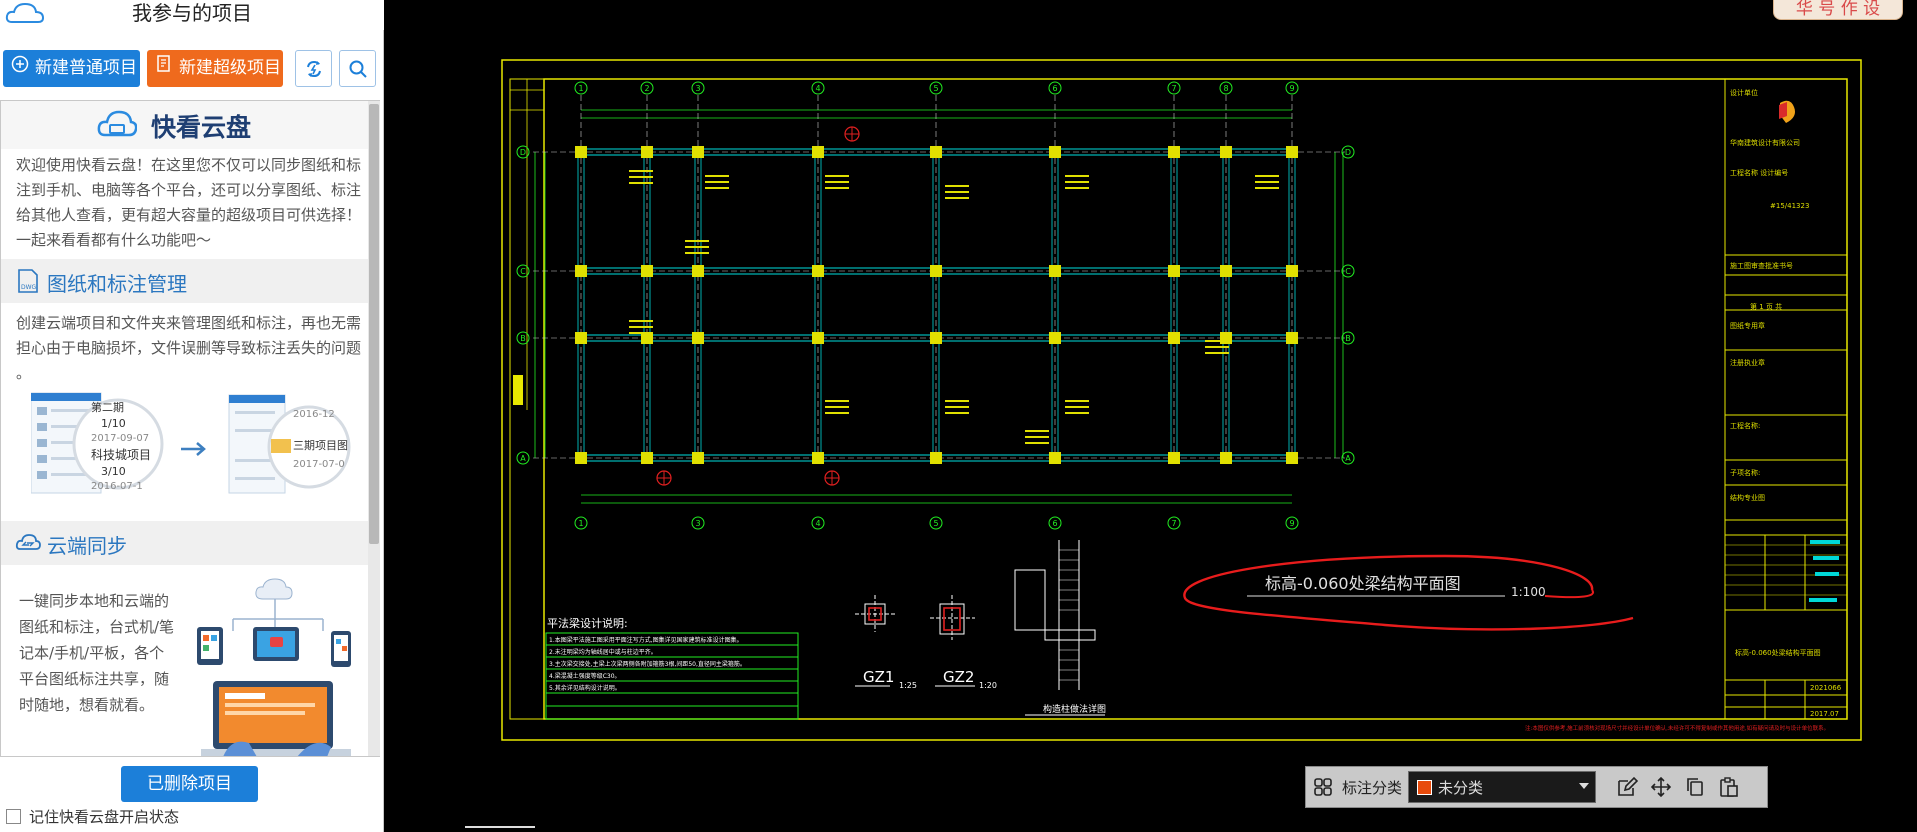  What do you see at coordinates (1747, 497) in the screenshot?
I see `svg-text: 结构专业图` at bounding box center [1747, 497].